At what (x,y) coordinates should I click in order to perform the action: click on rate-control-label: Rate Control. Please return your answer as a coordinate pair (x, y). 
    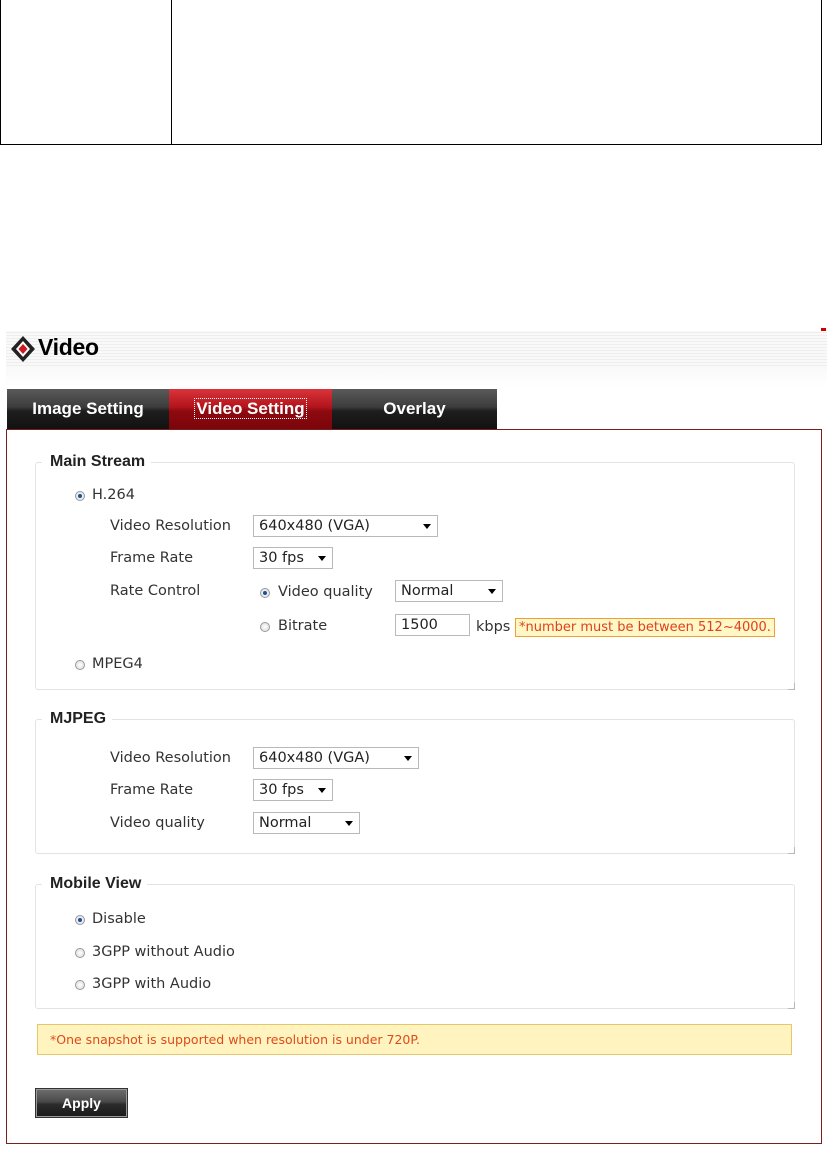
    Looking at the image, I should click on (155, 591).